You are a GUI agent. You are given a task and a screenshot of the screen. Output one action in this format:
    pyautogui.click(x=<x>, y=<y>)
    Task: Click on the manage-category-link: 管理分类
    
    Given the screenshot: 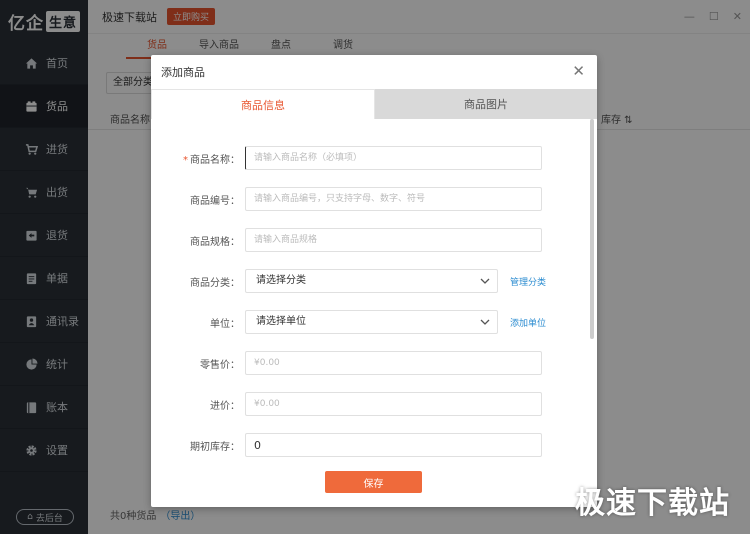 What is the action you would take?
    pyautogui.click(x=528, y=281)
    